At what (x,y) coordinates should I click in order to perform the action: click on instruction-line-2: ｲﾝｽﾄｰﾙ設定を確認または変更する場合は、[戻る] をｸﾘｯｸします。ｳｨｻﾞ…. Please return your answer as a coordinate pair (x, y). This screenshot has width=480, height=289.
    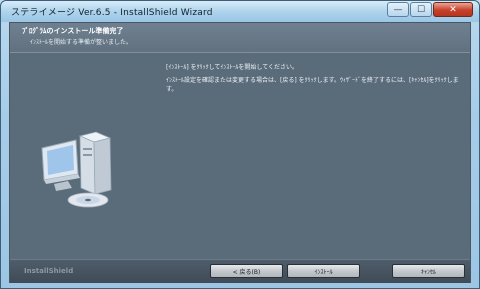
    Looking at the image, I should click on (312, 85).